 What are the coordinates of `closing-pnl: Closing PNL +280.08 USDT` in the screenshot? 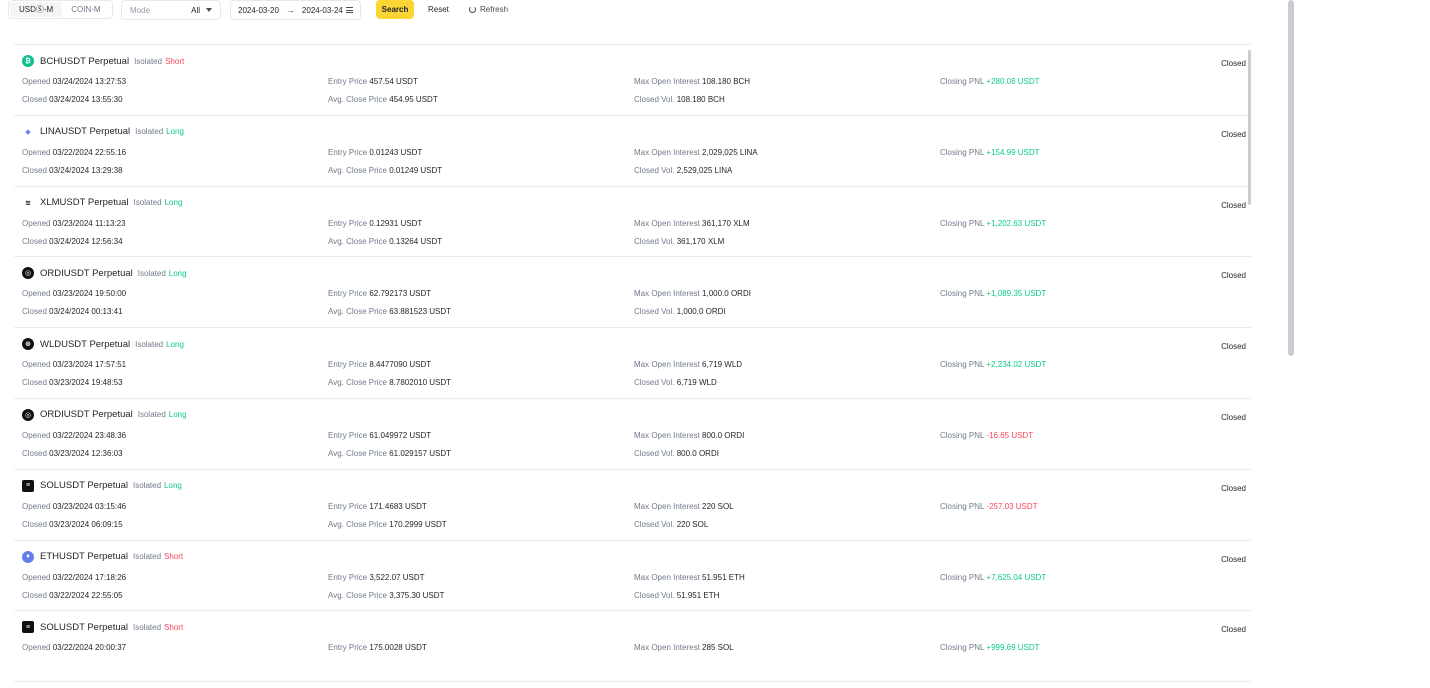 It's located at (990, 81).